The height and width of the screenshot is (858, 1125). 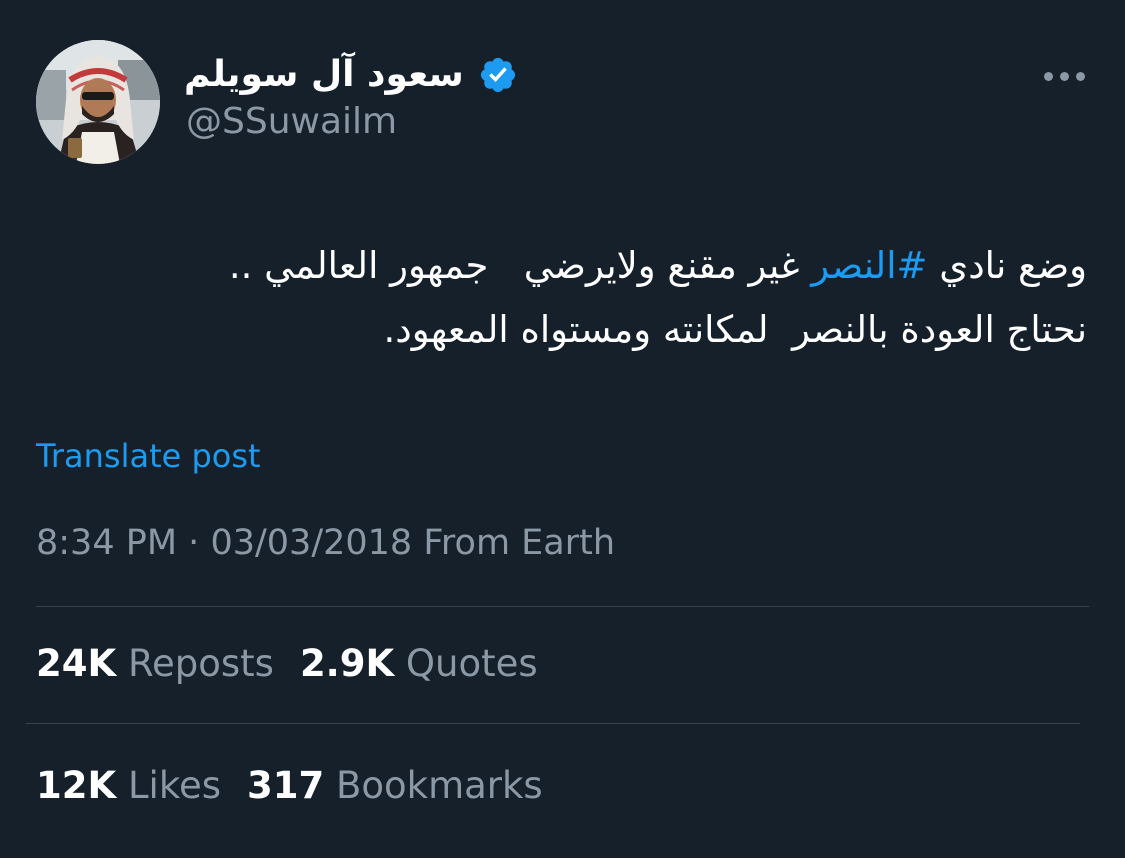 I want to click on translate-post-link: Translate post, so click(x=148, y=456).